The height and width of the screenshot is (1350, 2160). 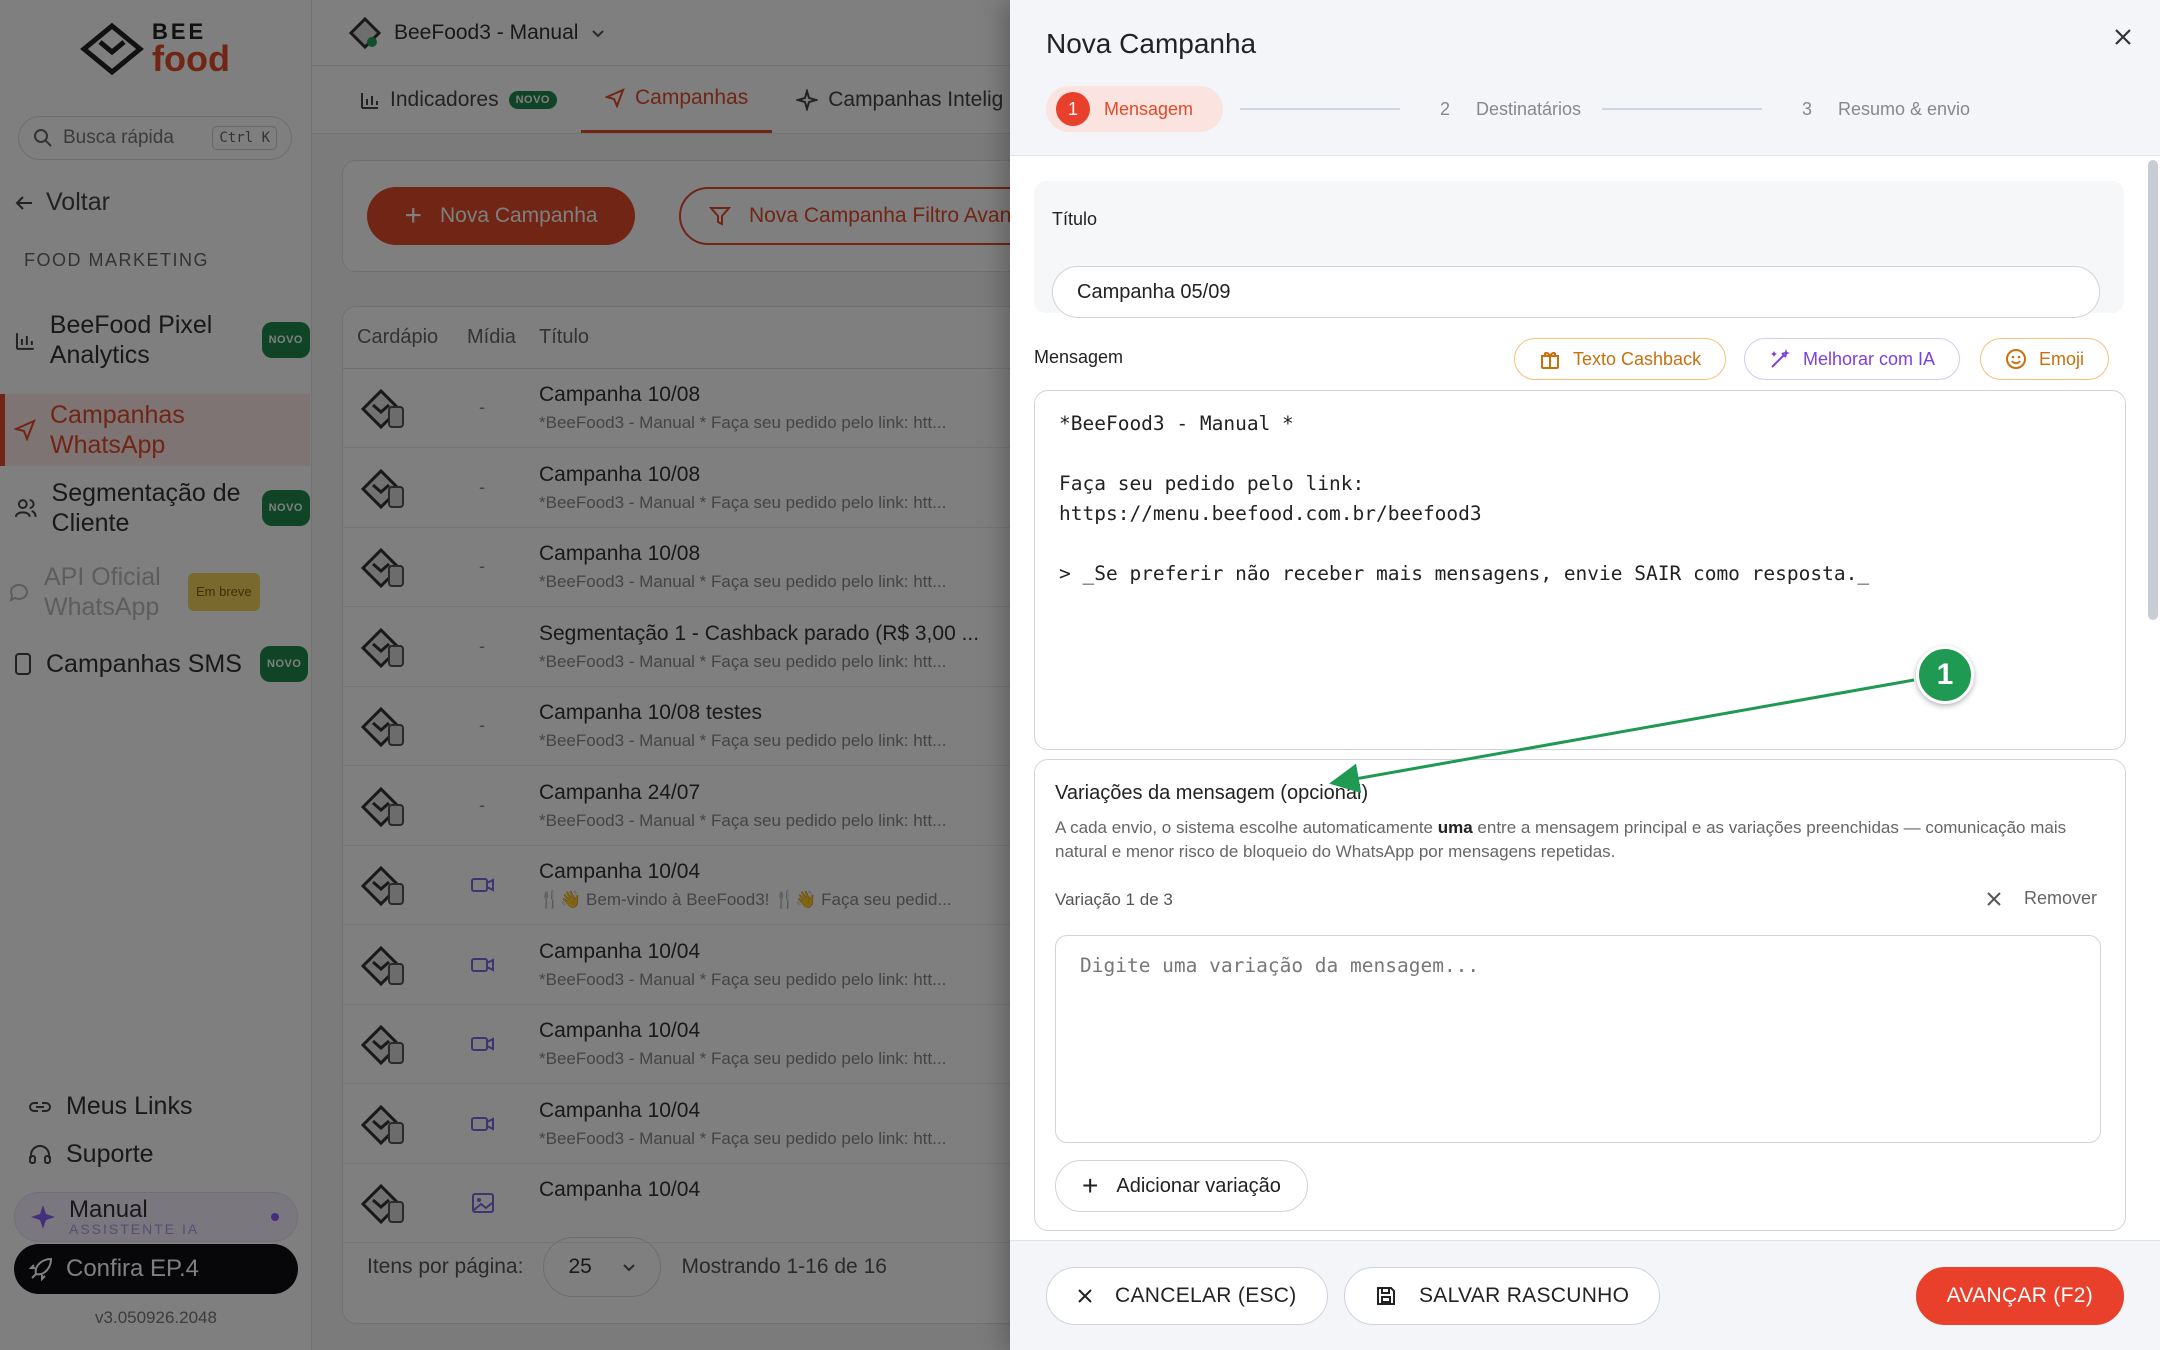 What do you see at coordinates (1576, 292) in the screenshot?
I see `title-input` at bounding box center [1576, 292].